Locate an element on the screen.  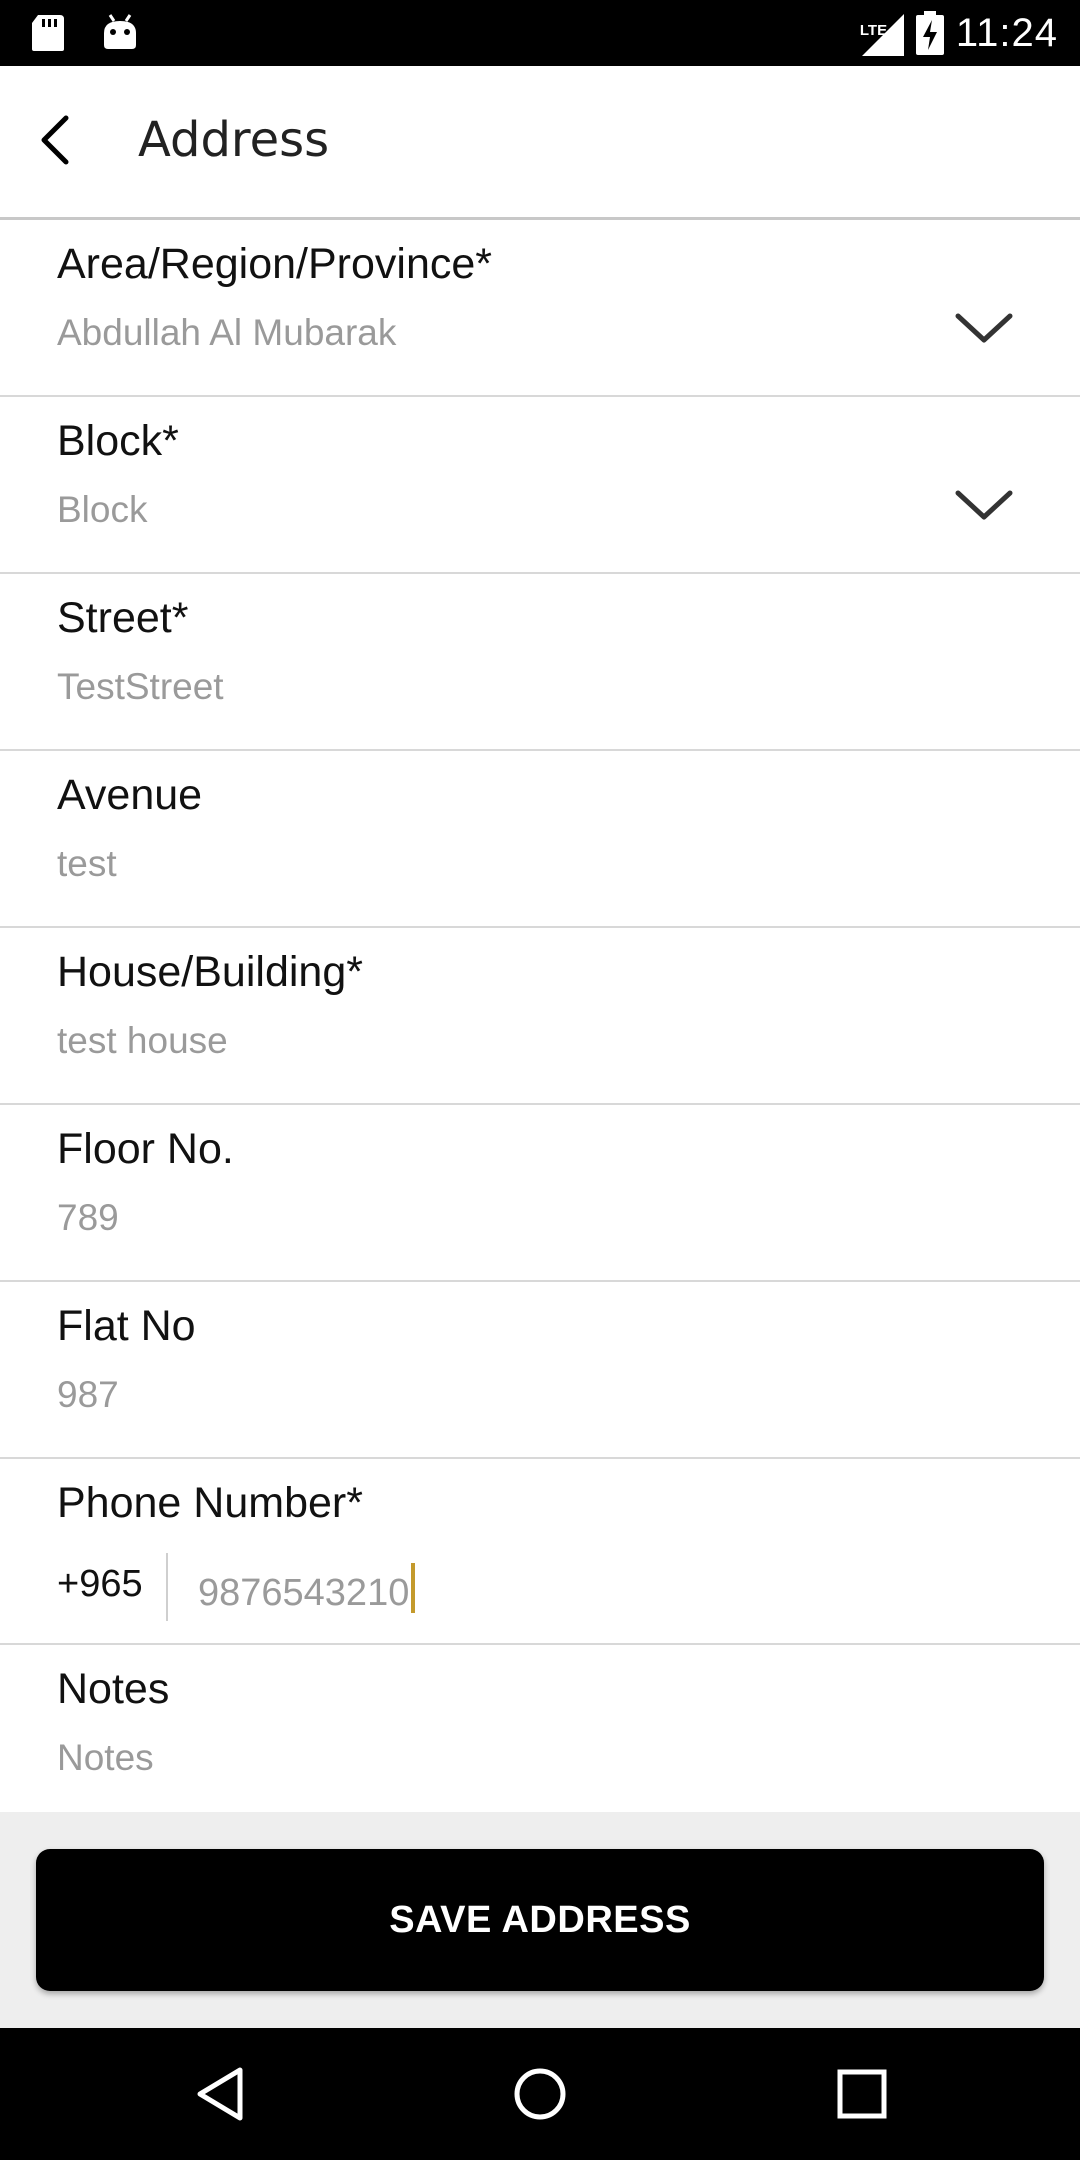
navigation-bar is located at coordinates (540, 2094).